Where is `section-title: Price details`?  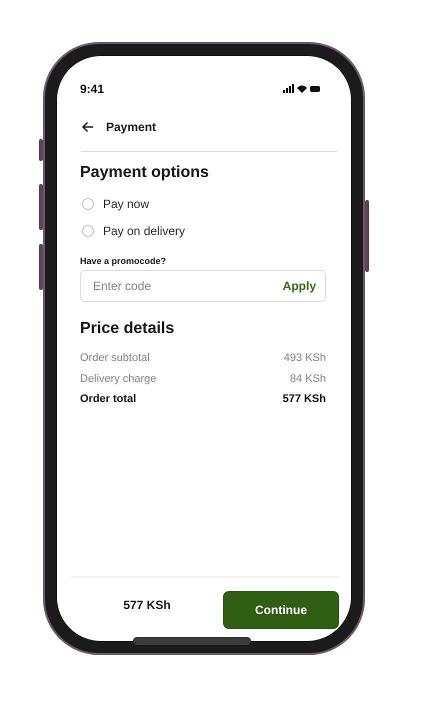 section-title: Price details is located at coordinates (128, 329).